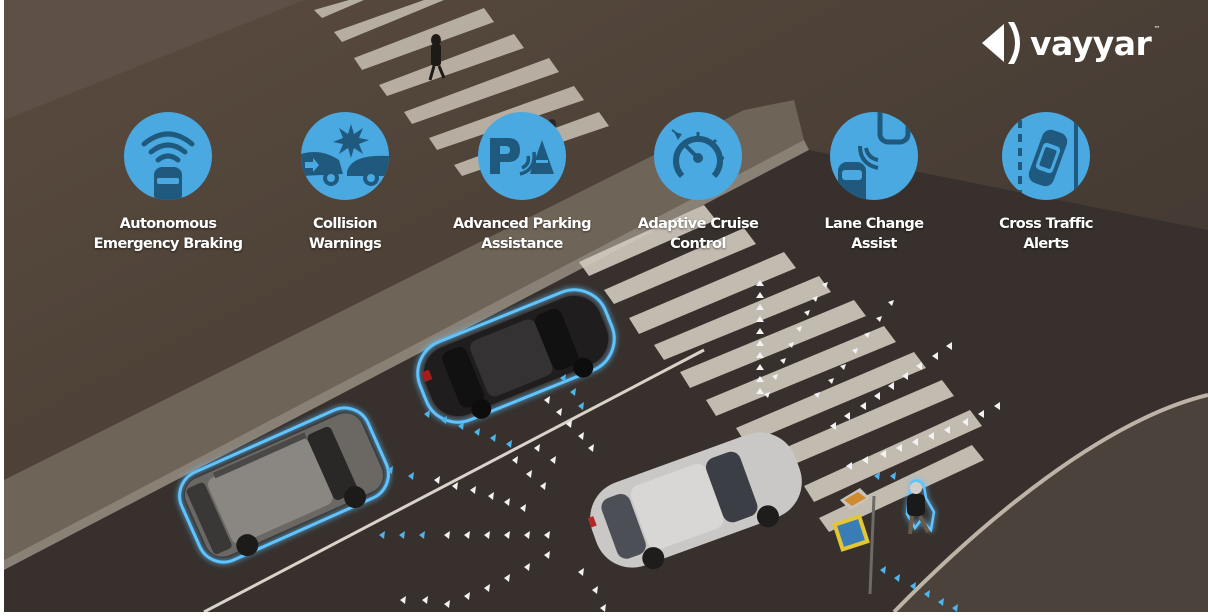 This screenshot has height=616, width=1208. I want to click on feature-lane-change: Lane Change Assist, so click(874, 183).